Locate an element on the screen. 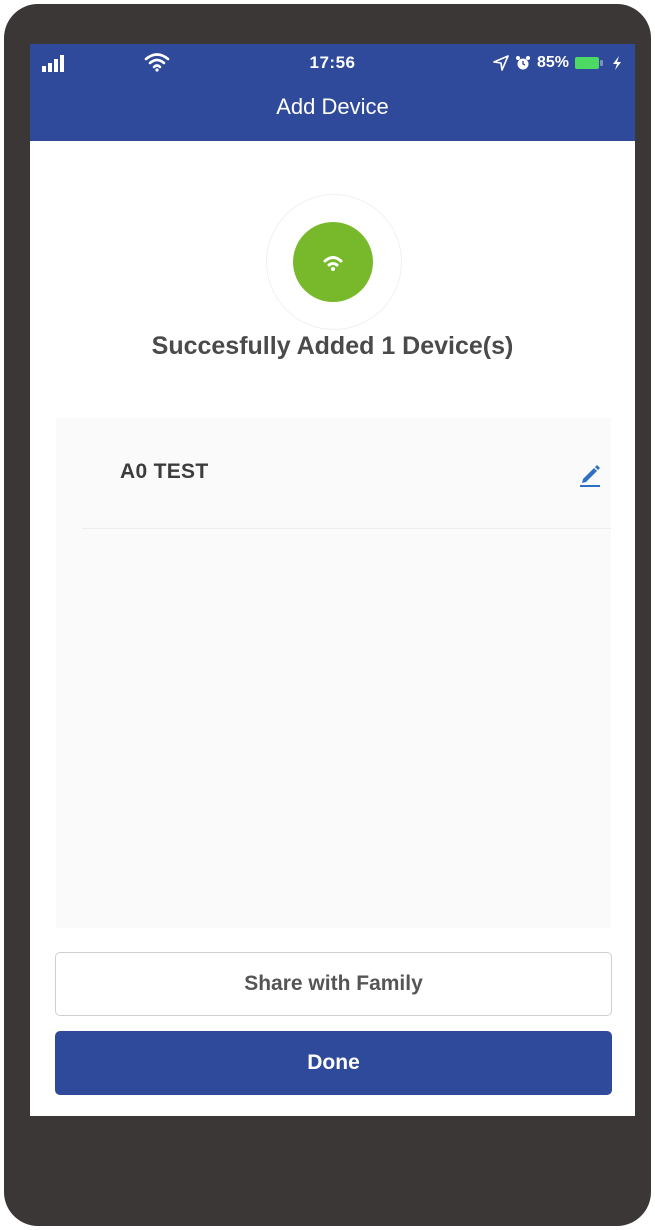 This screenshot has width=655, height=1230. done-button: Done is located at coordinates (333, 1063).